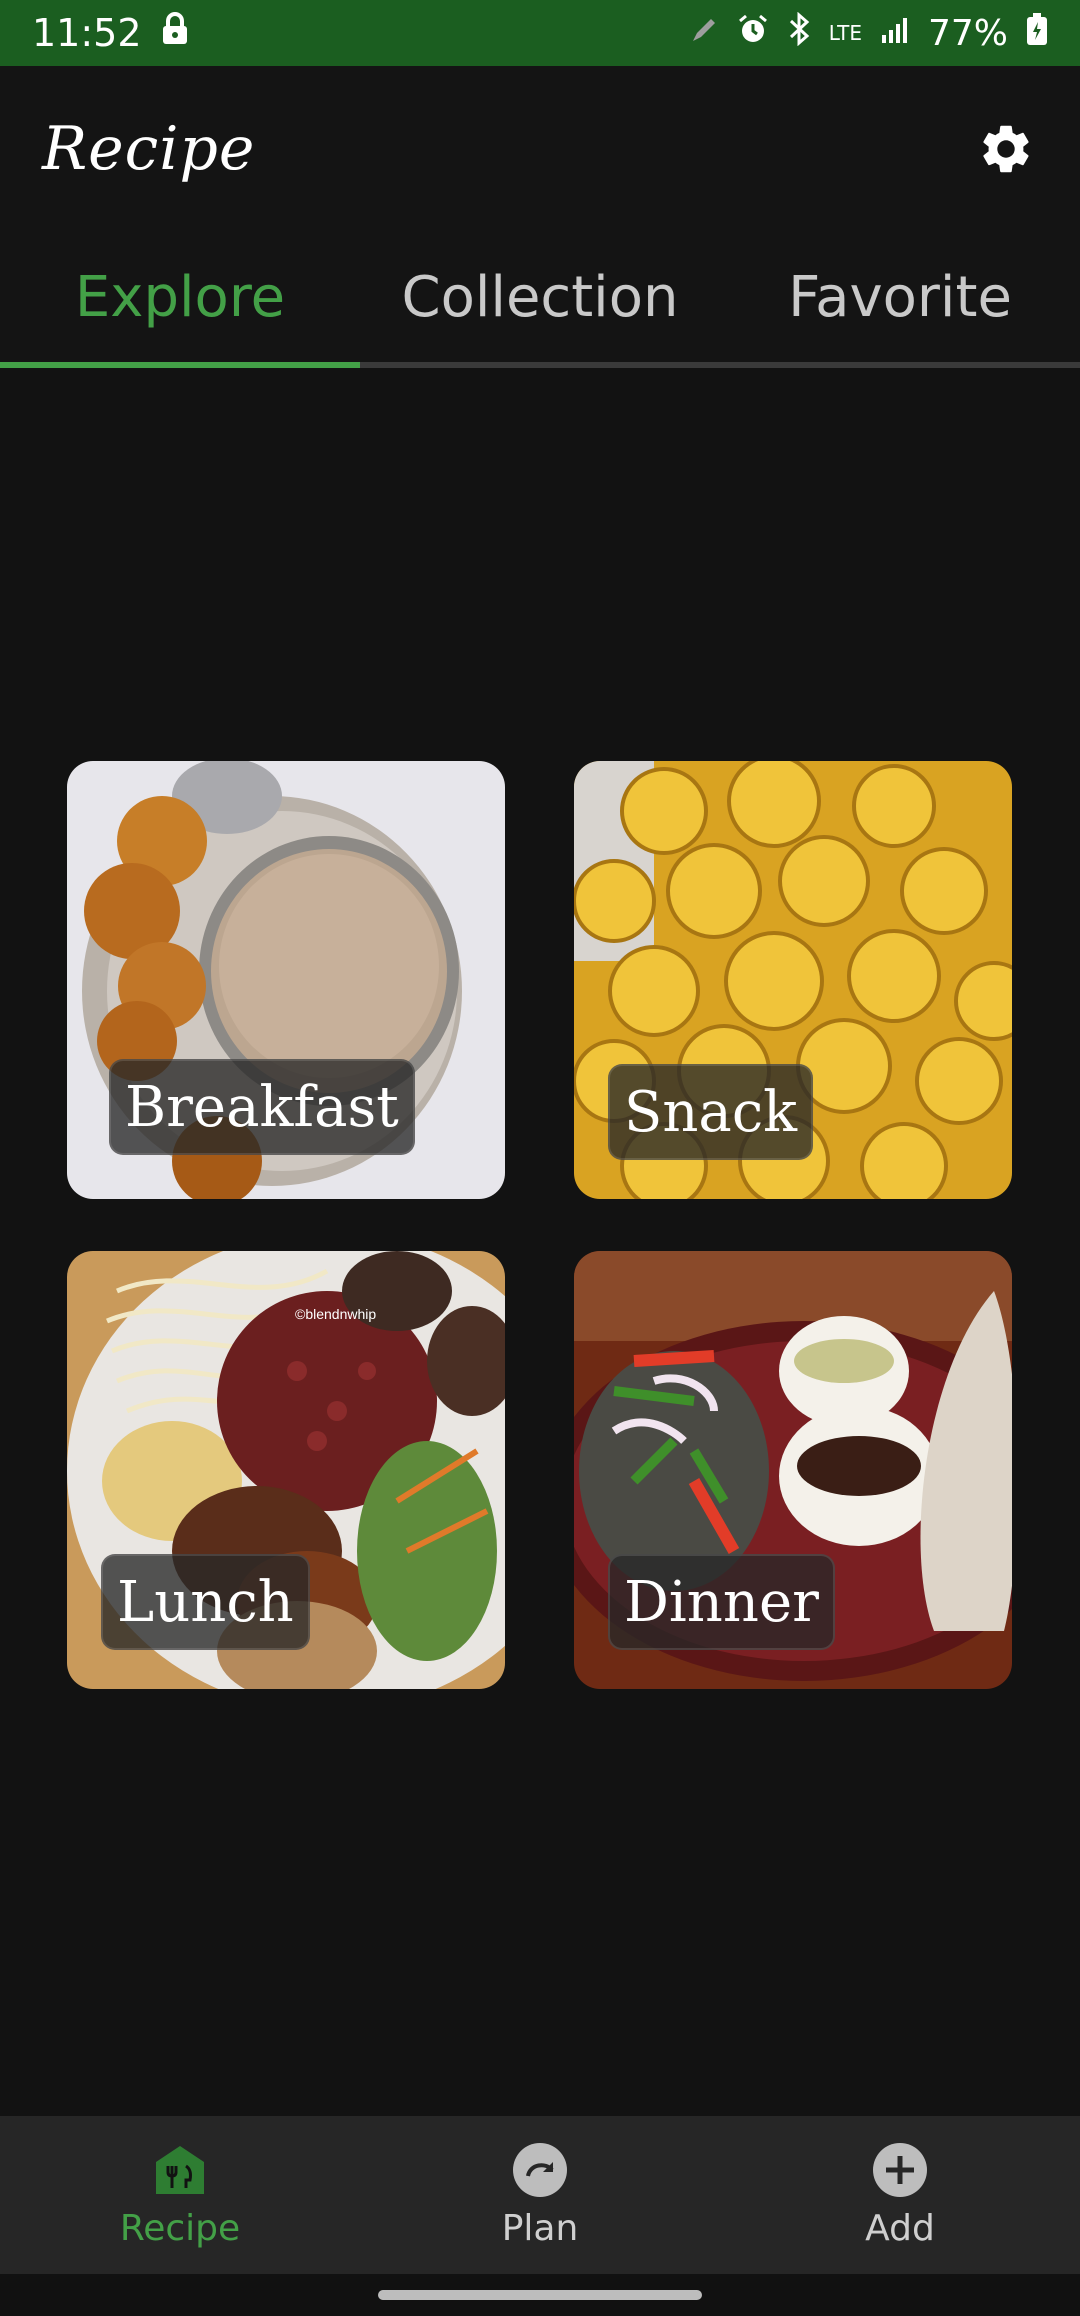 The image size is (1080, 2316). Describe the element at coordinates (900, 297) in the screenshot. I see `tab-favorite: Favorite` at that location.